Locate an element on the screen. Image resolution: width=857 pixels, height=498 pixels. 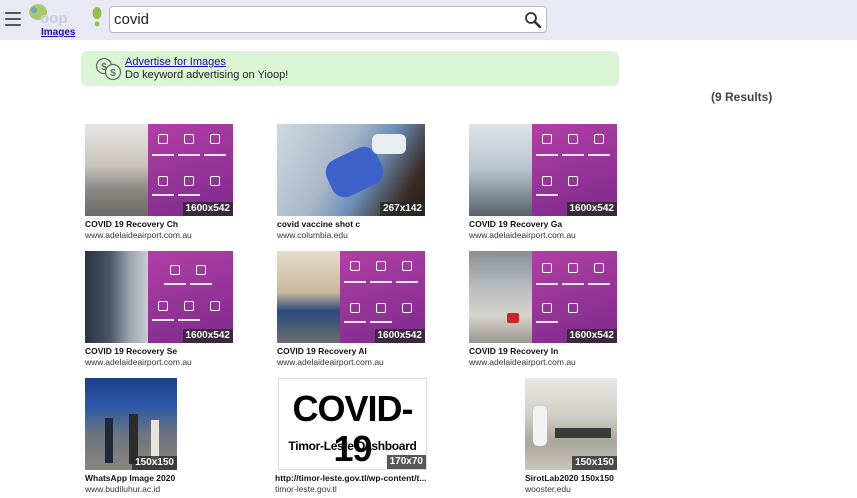
result-title: COVID 19 Recovery Ch is located at coordinates (131, 224).